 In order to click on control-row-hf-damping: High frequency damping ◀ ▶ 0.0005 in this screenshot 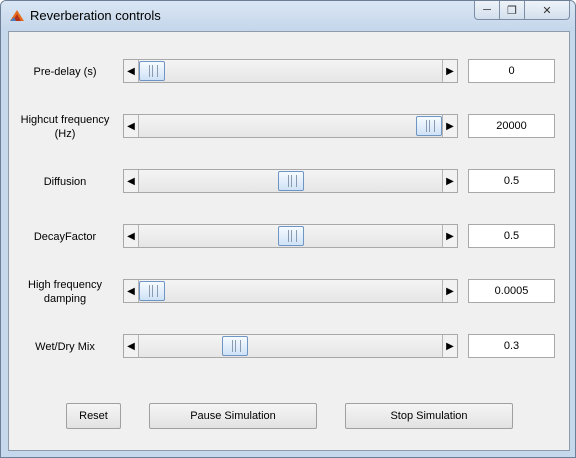, I will do `click(289, 292)`.